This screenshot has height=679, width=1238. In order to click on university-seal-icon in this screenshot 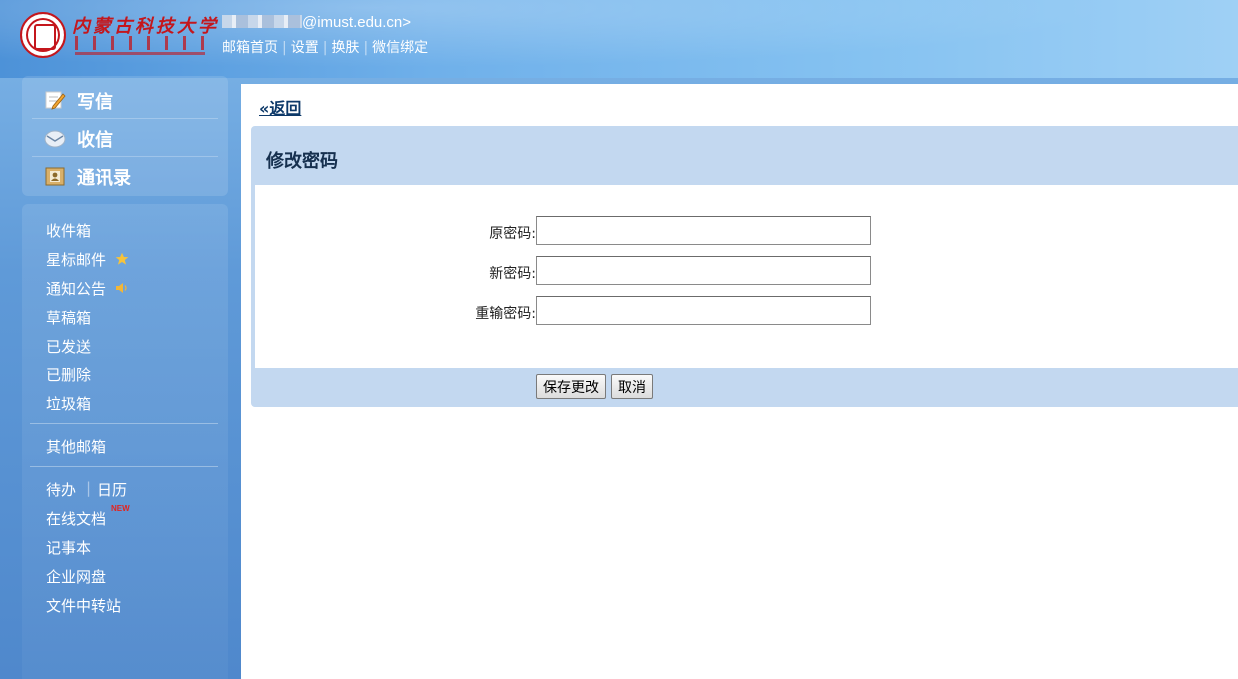, I will do `click(43, 35)`.